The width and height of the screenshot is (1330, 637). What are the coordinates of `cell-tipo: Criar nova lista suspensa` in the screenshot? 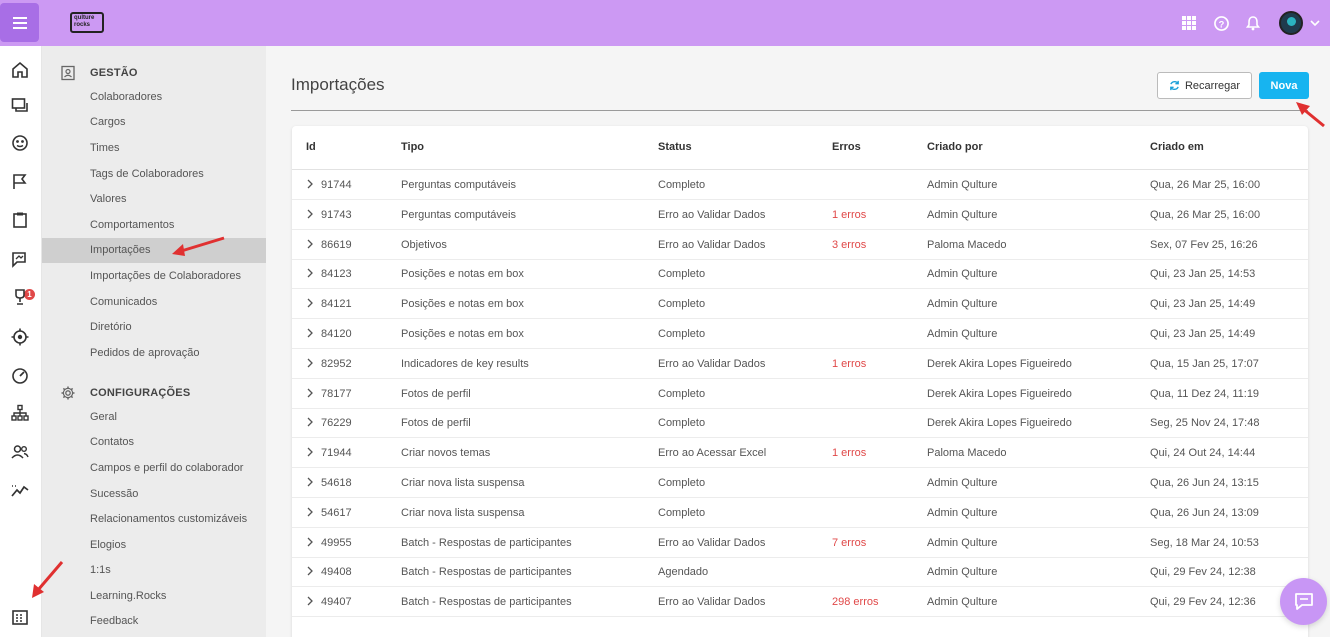 It's located at (463, 483).